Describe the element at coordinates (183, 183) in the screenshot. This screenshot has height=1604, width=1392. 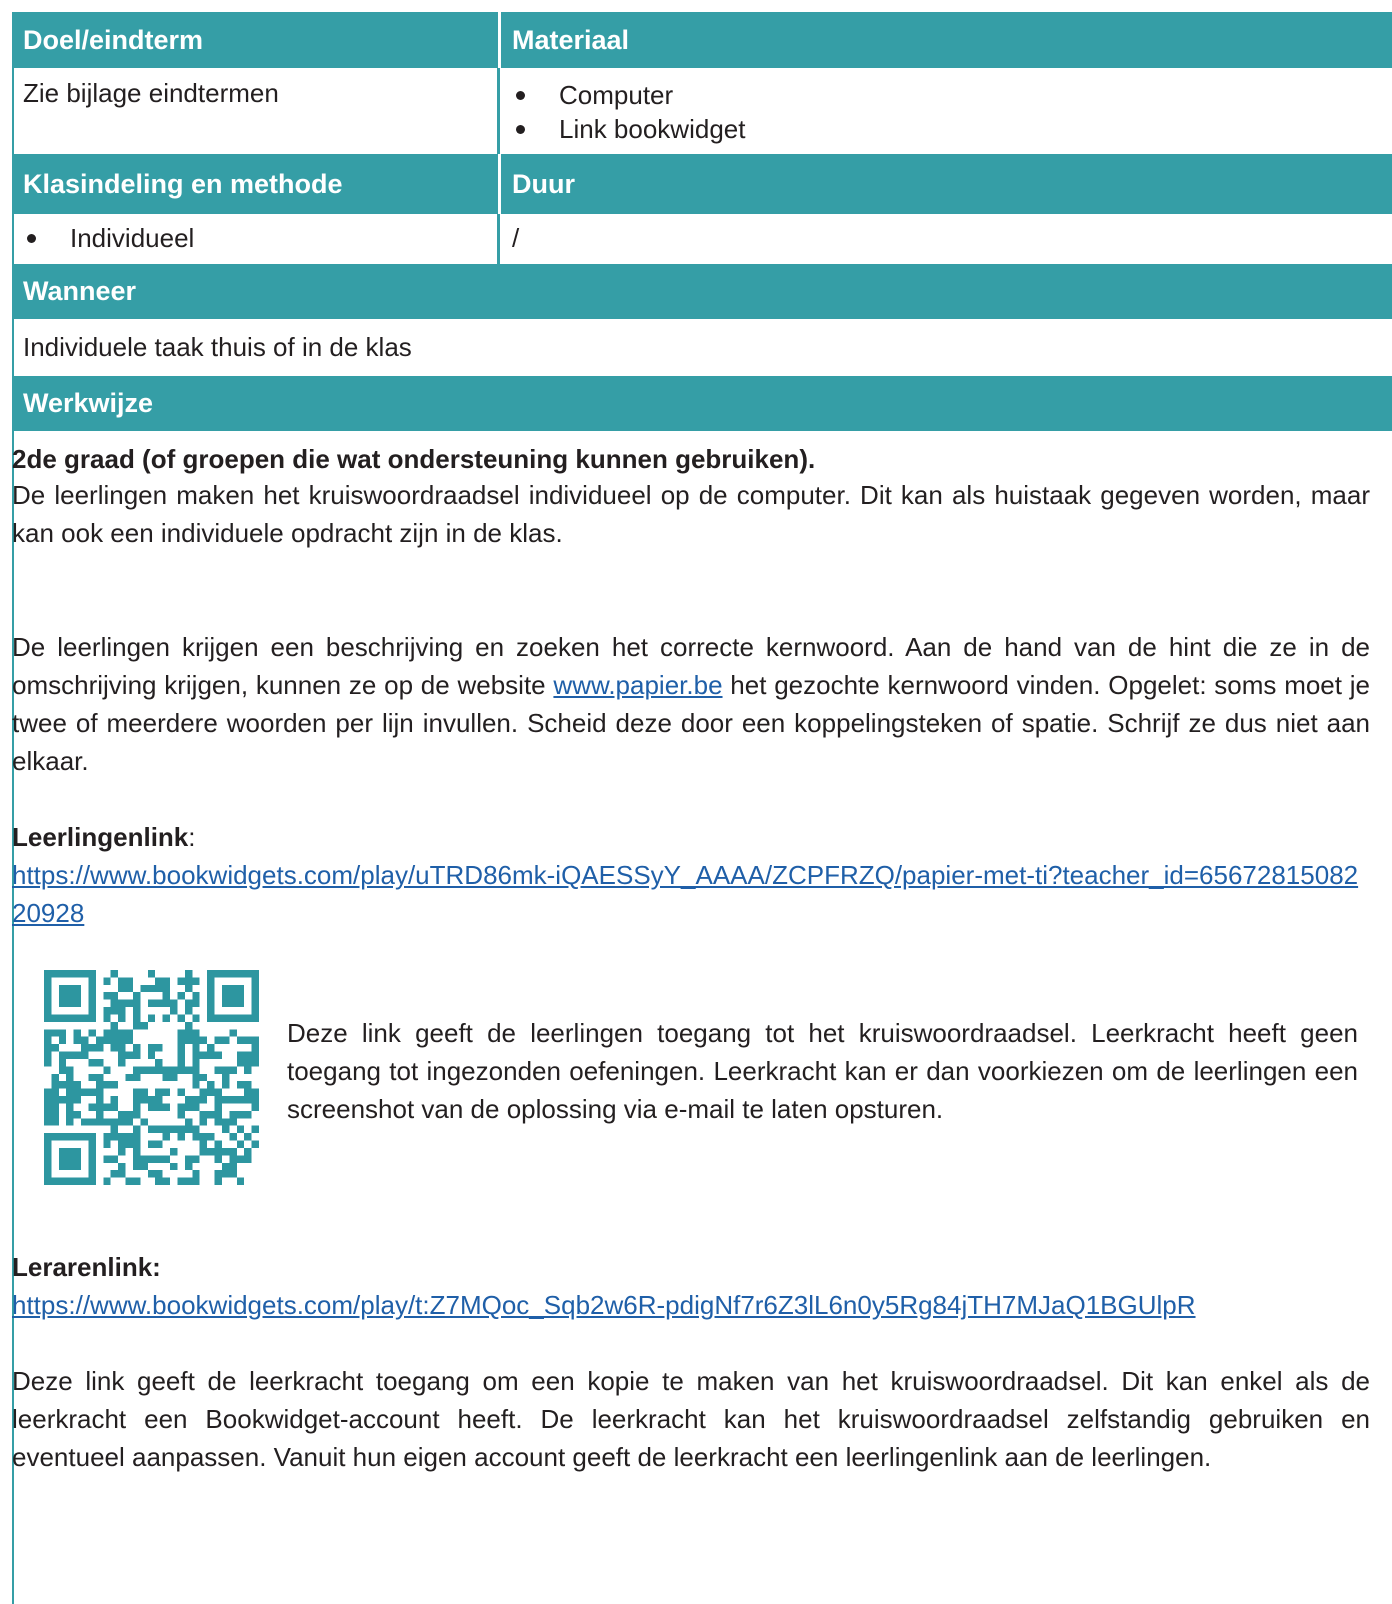
I see `klasindeling-header-label: Klasindeling en methode` at that location.